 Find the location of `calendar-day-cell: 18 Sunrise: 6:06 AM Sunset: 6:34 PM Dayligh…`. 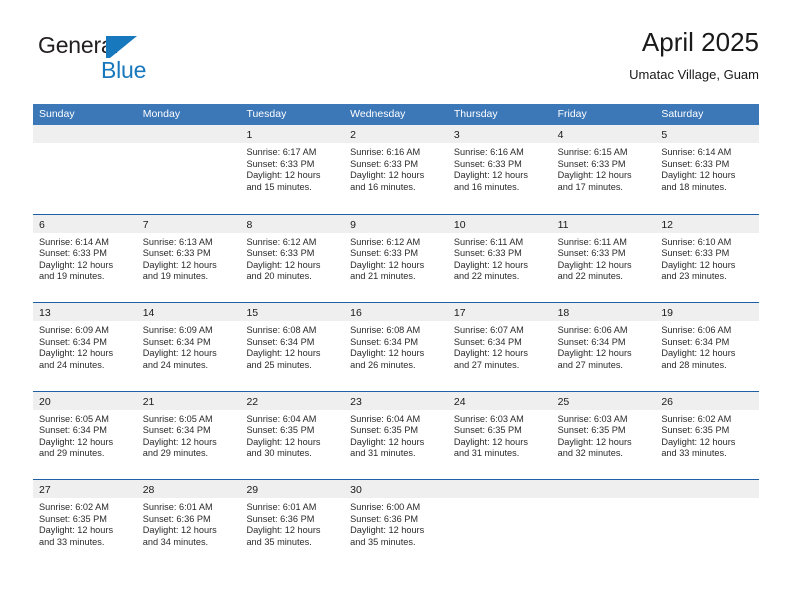

calendar-day-cell: 18 Sunrise: 6:06 AM Sunset: 6:34 PM Dayligh… is located at coordinates (603, 347).